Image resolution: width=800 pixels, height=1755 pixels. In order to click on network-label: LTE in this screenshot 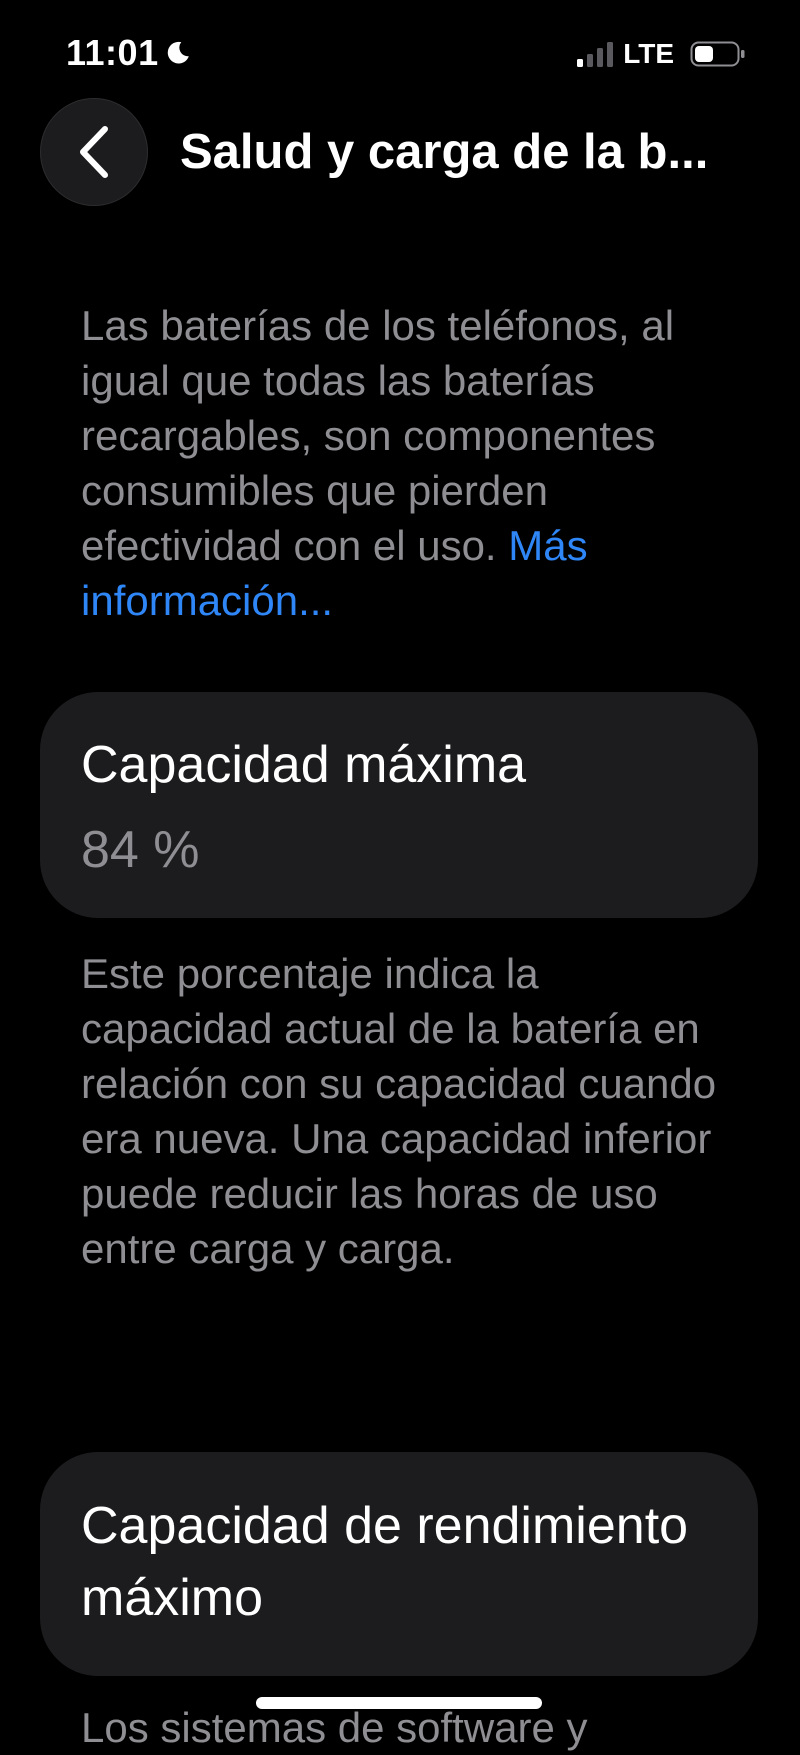, I will do `click(648, 53)`.